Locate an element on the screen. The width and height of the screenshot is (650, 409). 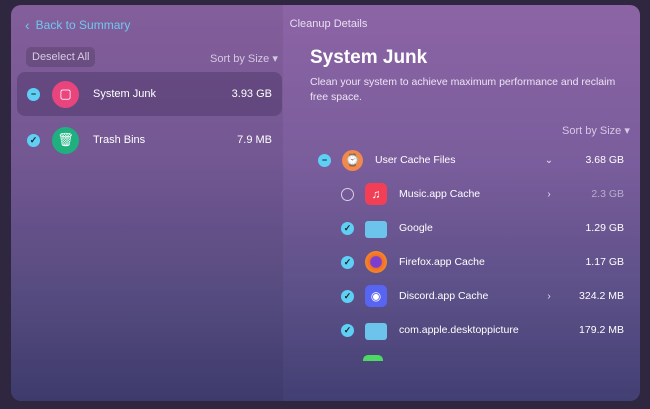
music-icon: ♫ is located at coordinates (376, 194).